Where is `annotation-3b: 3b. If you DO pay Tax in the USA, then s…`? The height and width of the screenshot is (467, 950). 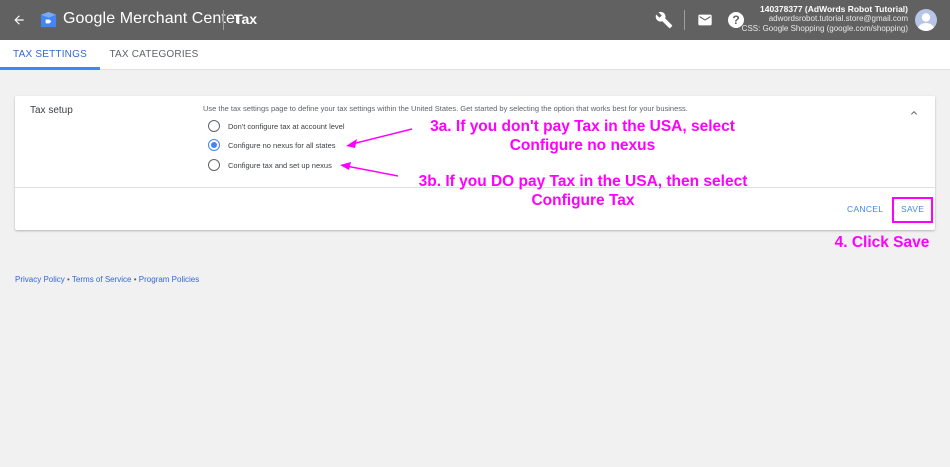
annotation-3b: 3b. If you DO pay Tax in the USA, then s… is located at coordinates (583, 191).